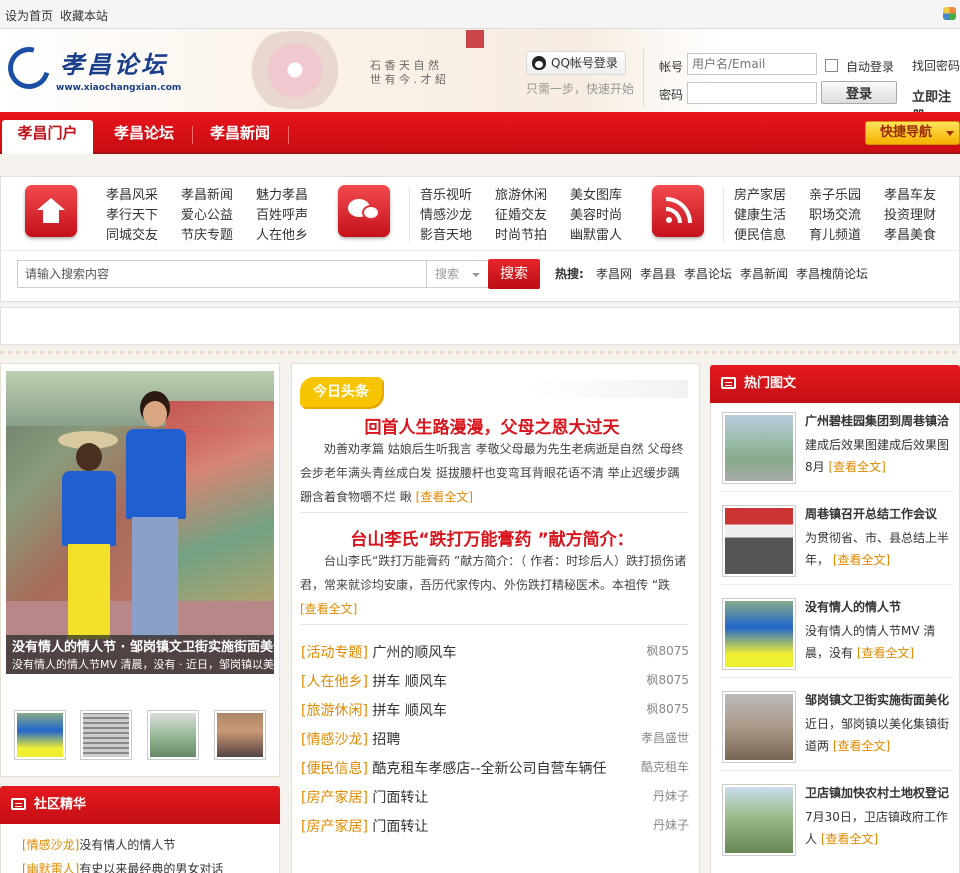  Describe the element at coordinates (334, 769) in the screenshot. I see `list-item-tag: [便民信息]` at that location.